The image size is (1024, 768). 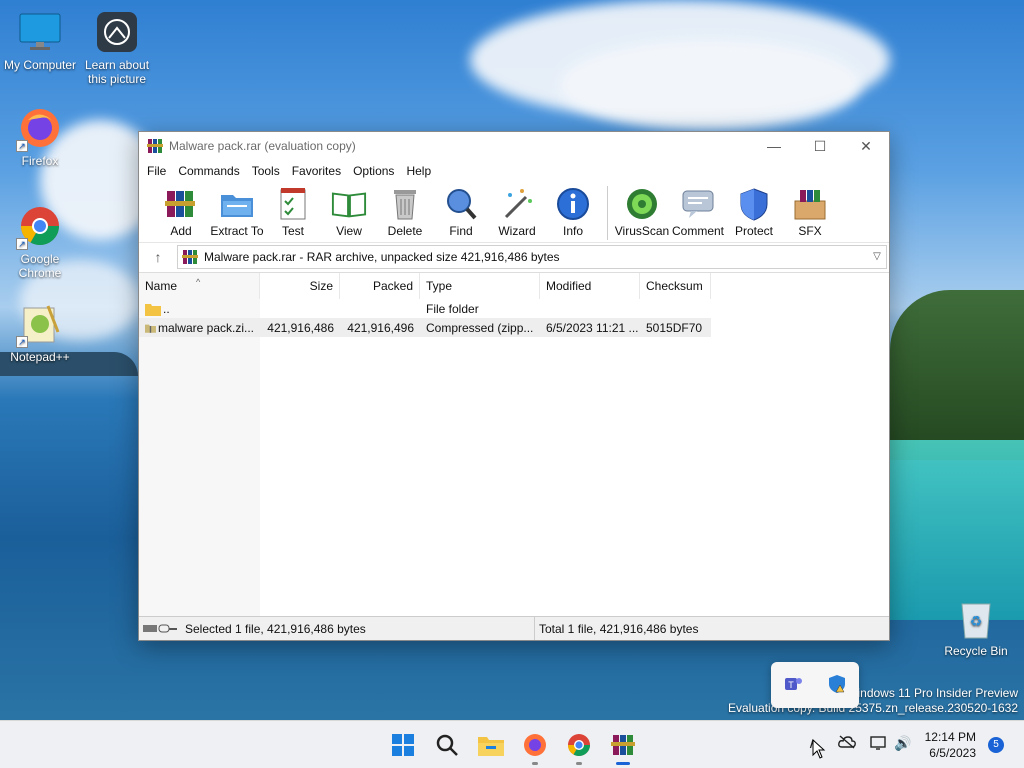 I want to click on virusscan-label: VirusScan, so click(x=642, y=231).